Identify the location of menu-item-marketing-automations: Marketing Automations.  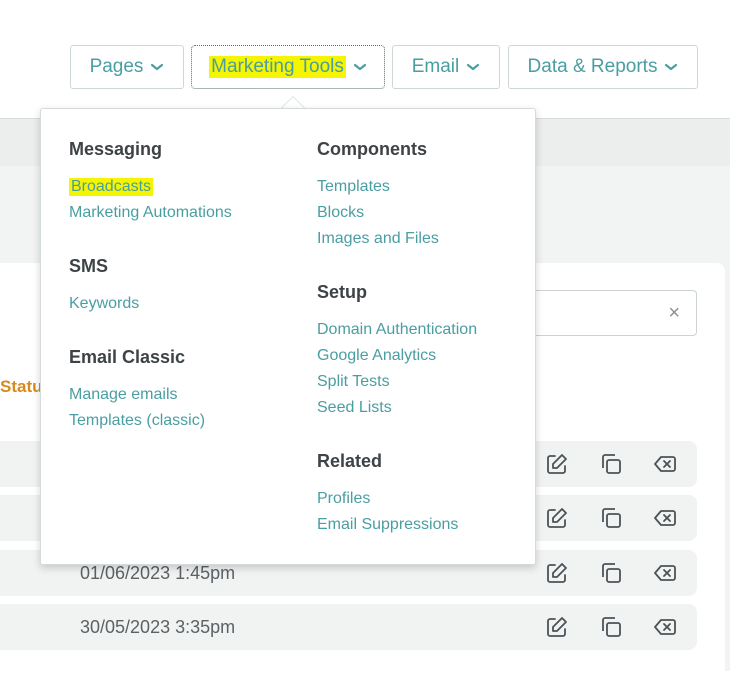
(150, 213).